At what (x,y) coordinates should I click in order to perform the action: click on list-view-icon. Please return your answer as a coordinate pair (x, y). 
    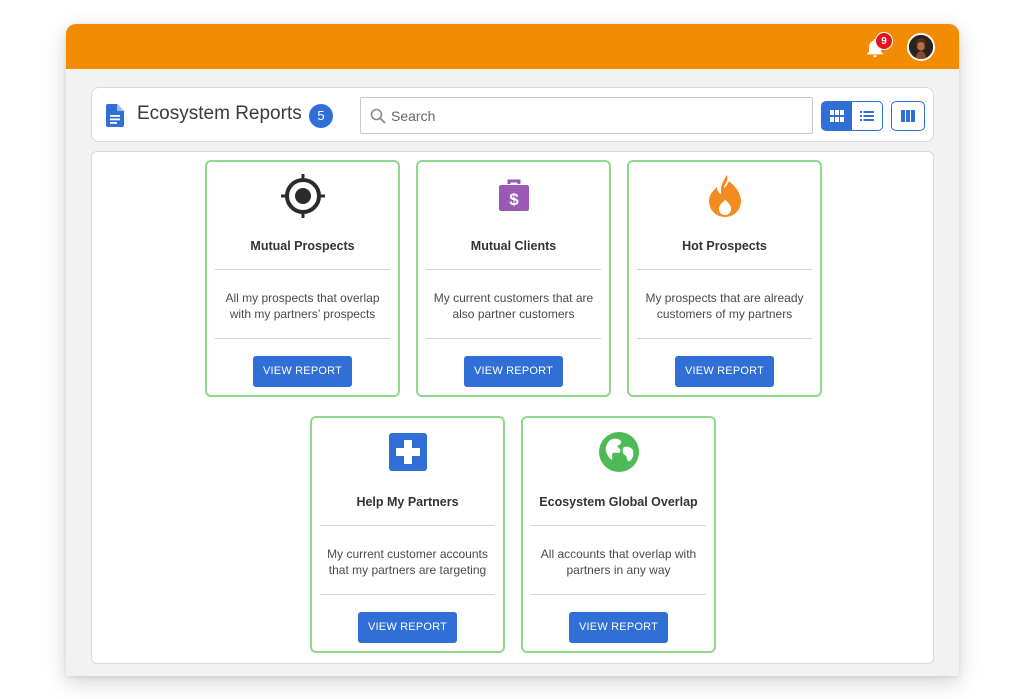
    Looking at the image, I should click on (867, 116).